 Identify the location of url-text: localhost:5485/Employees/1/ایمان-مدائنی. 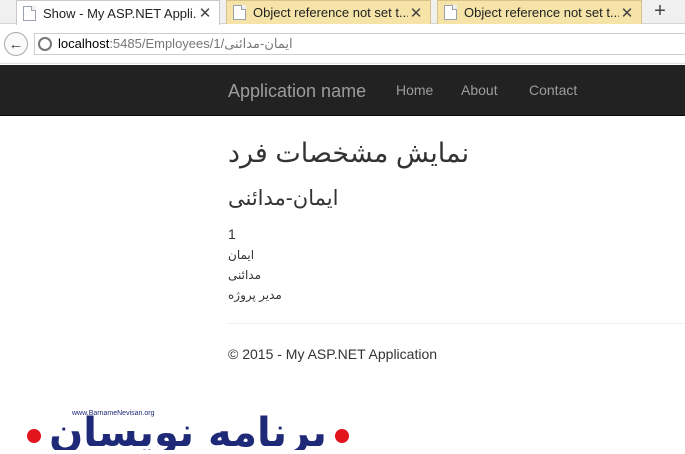
(175, 44).